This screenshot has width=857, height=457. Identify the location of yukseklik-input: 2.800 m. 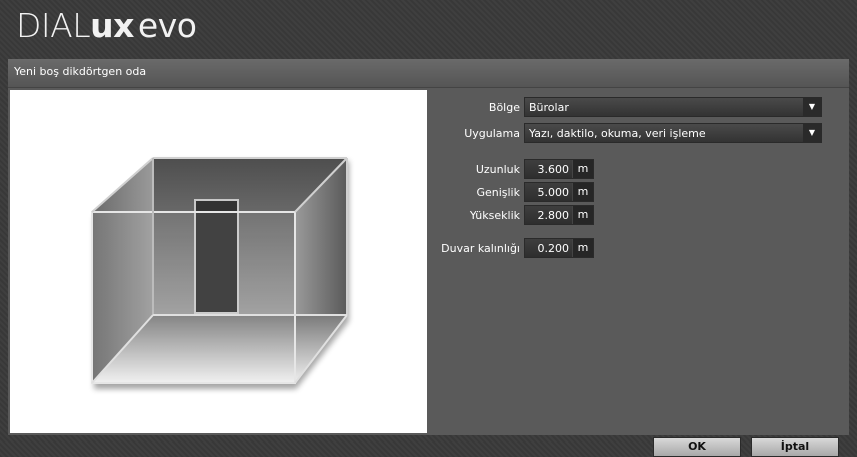
(559, 215).